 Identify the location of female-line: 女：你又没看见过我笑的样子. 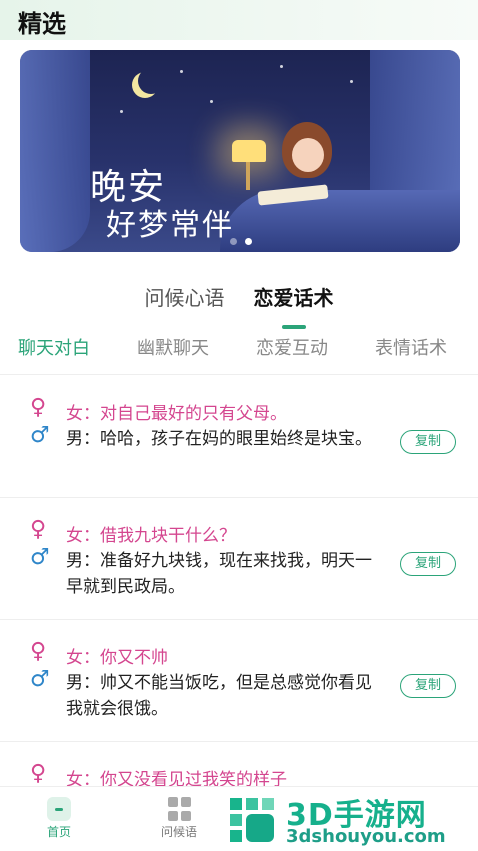
(176, 778).